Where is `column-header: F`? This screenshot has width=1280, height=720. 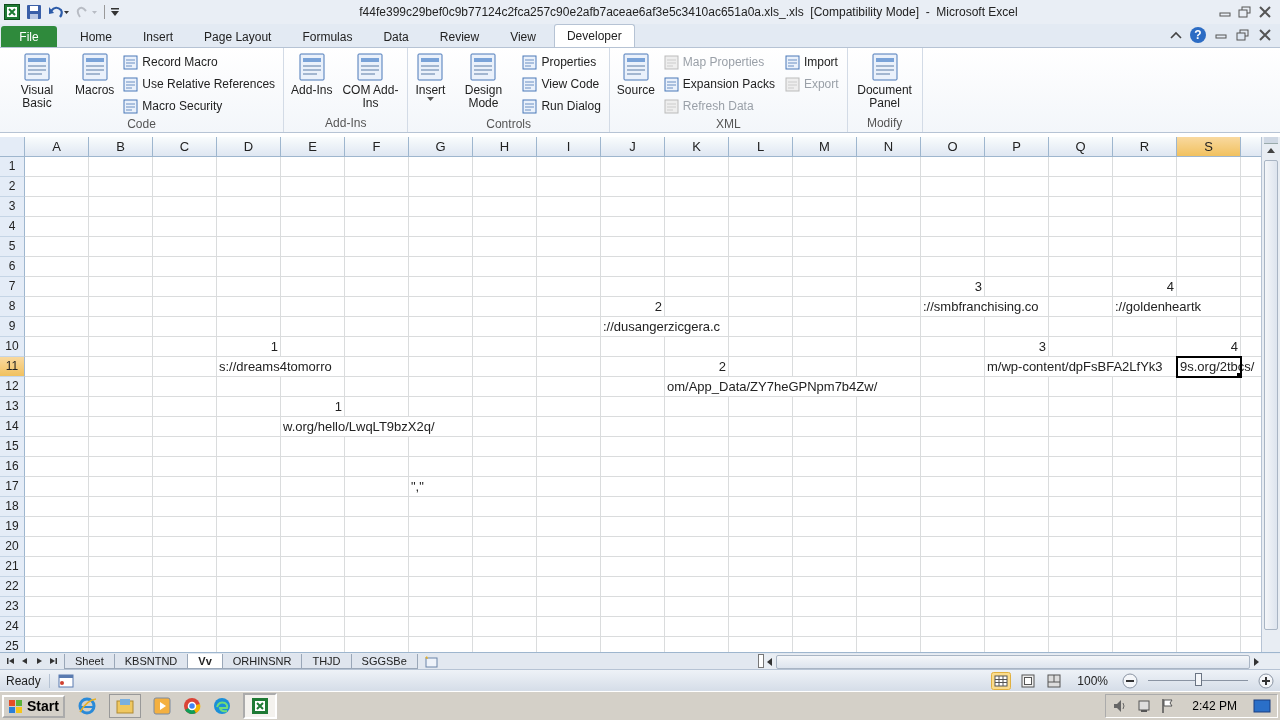
column-header: F is located at coordinates (377, 146).